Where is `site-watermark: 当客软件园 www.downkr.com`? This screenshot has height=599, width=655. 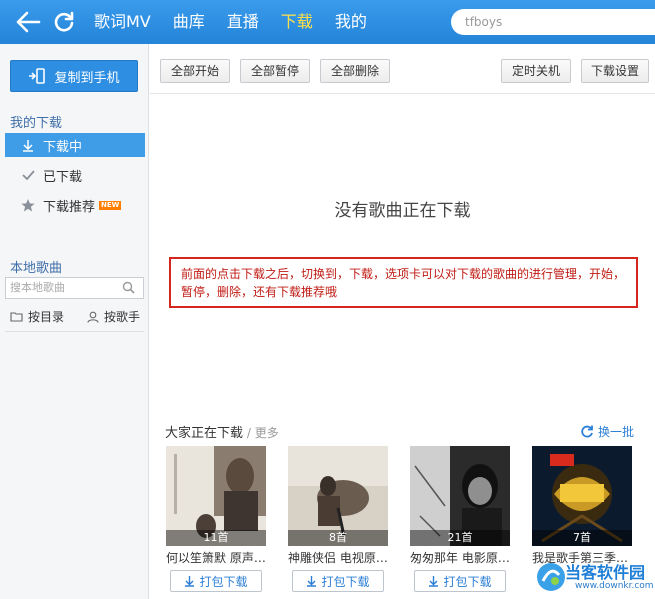
site-watermark: 当客软件园 www.downkr.com is located at coordinates (595, 577).